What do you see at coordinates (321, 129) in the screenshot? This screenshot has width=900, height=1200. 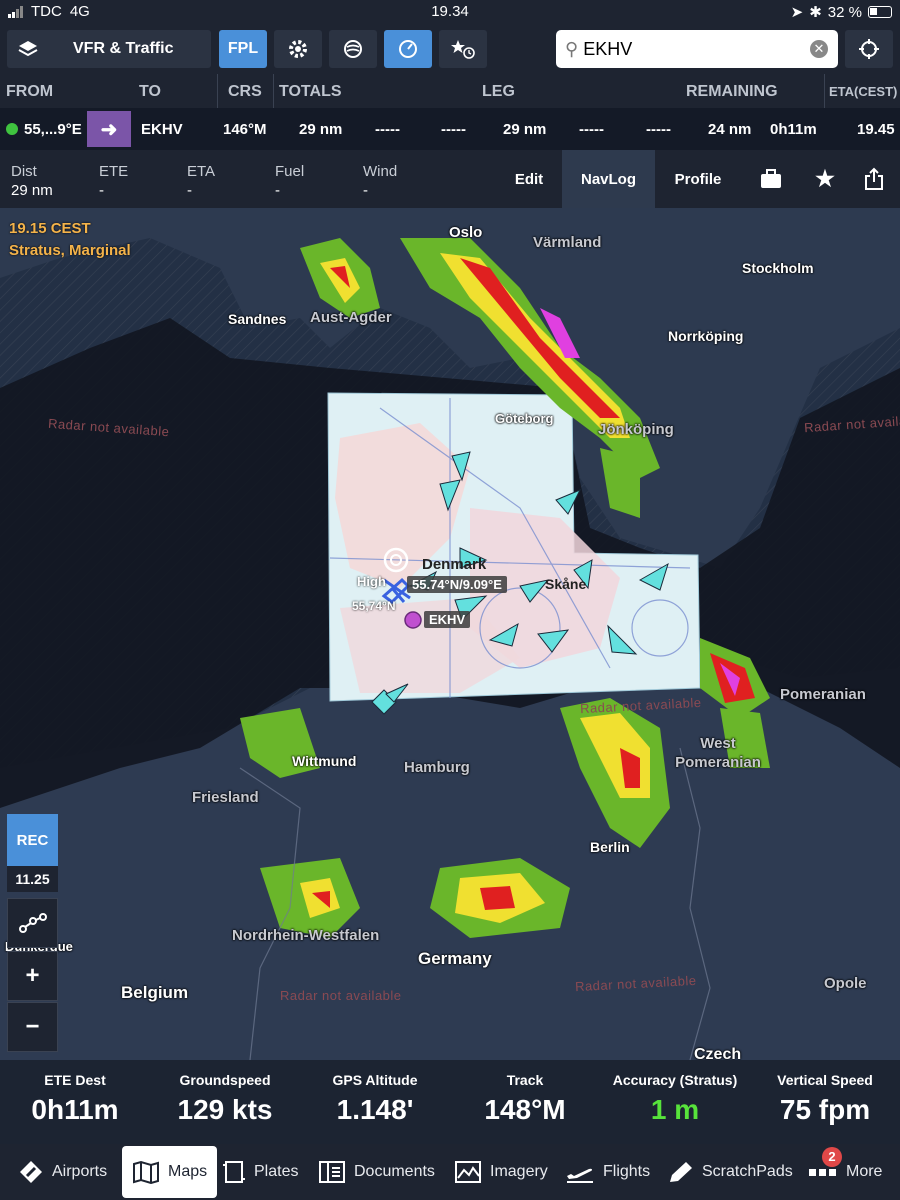 I see `route-total-dist: 29 nm` at bounding box center [321, 129].